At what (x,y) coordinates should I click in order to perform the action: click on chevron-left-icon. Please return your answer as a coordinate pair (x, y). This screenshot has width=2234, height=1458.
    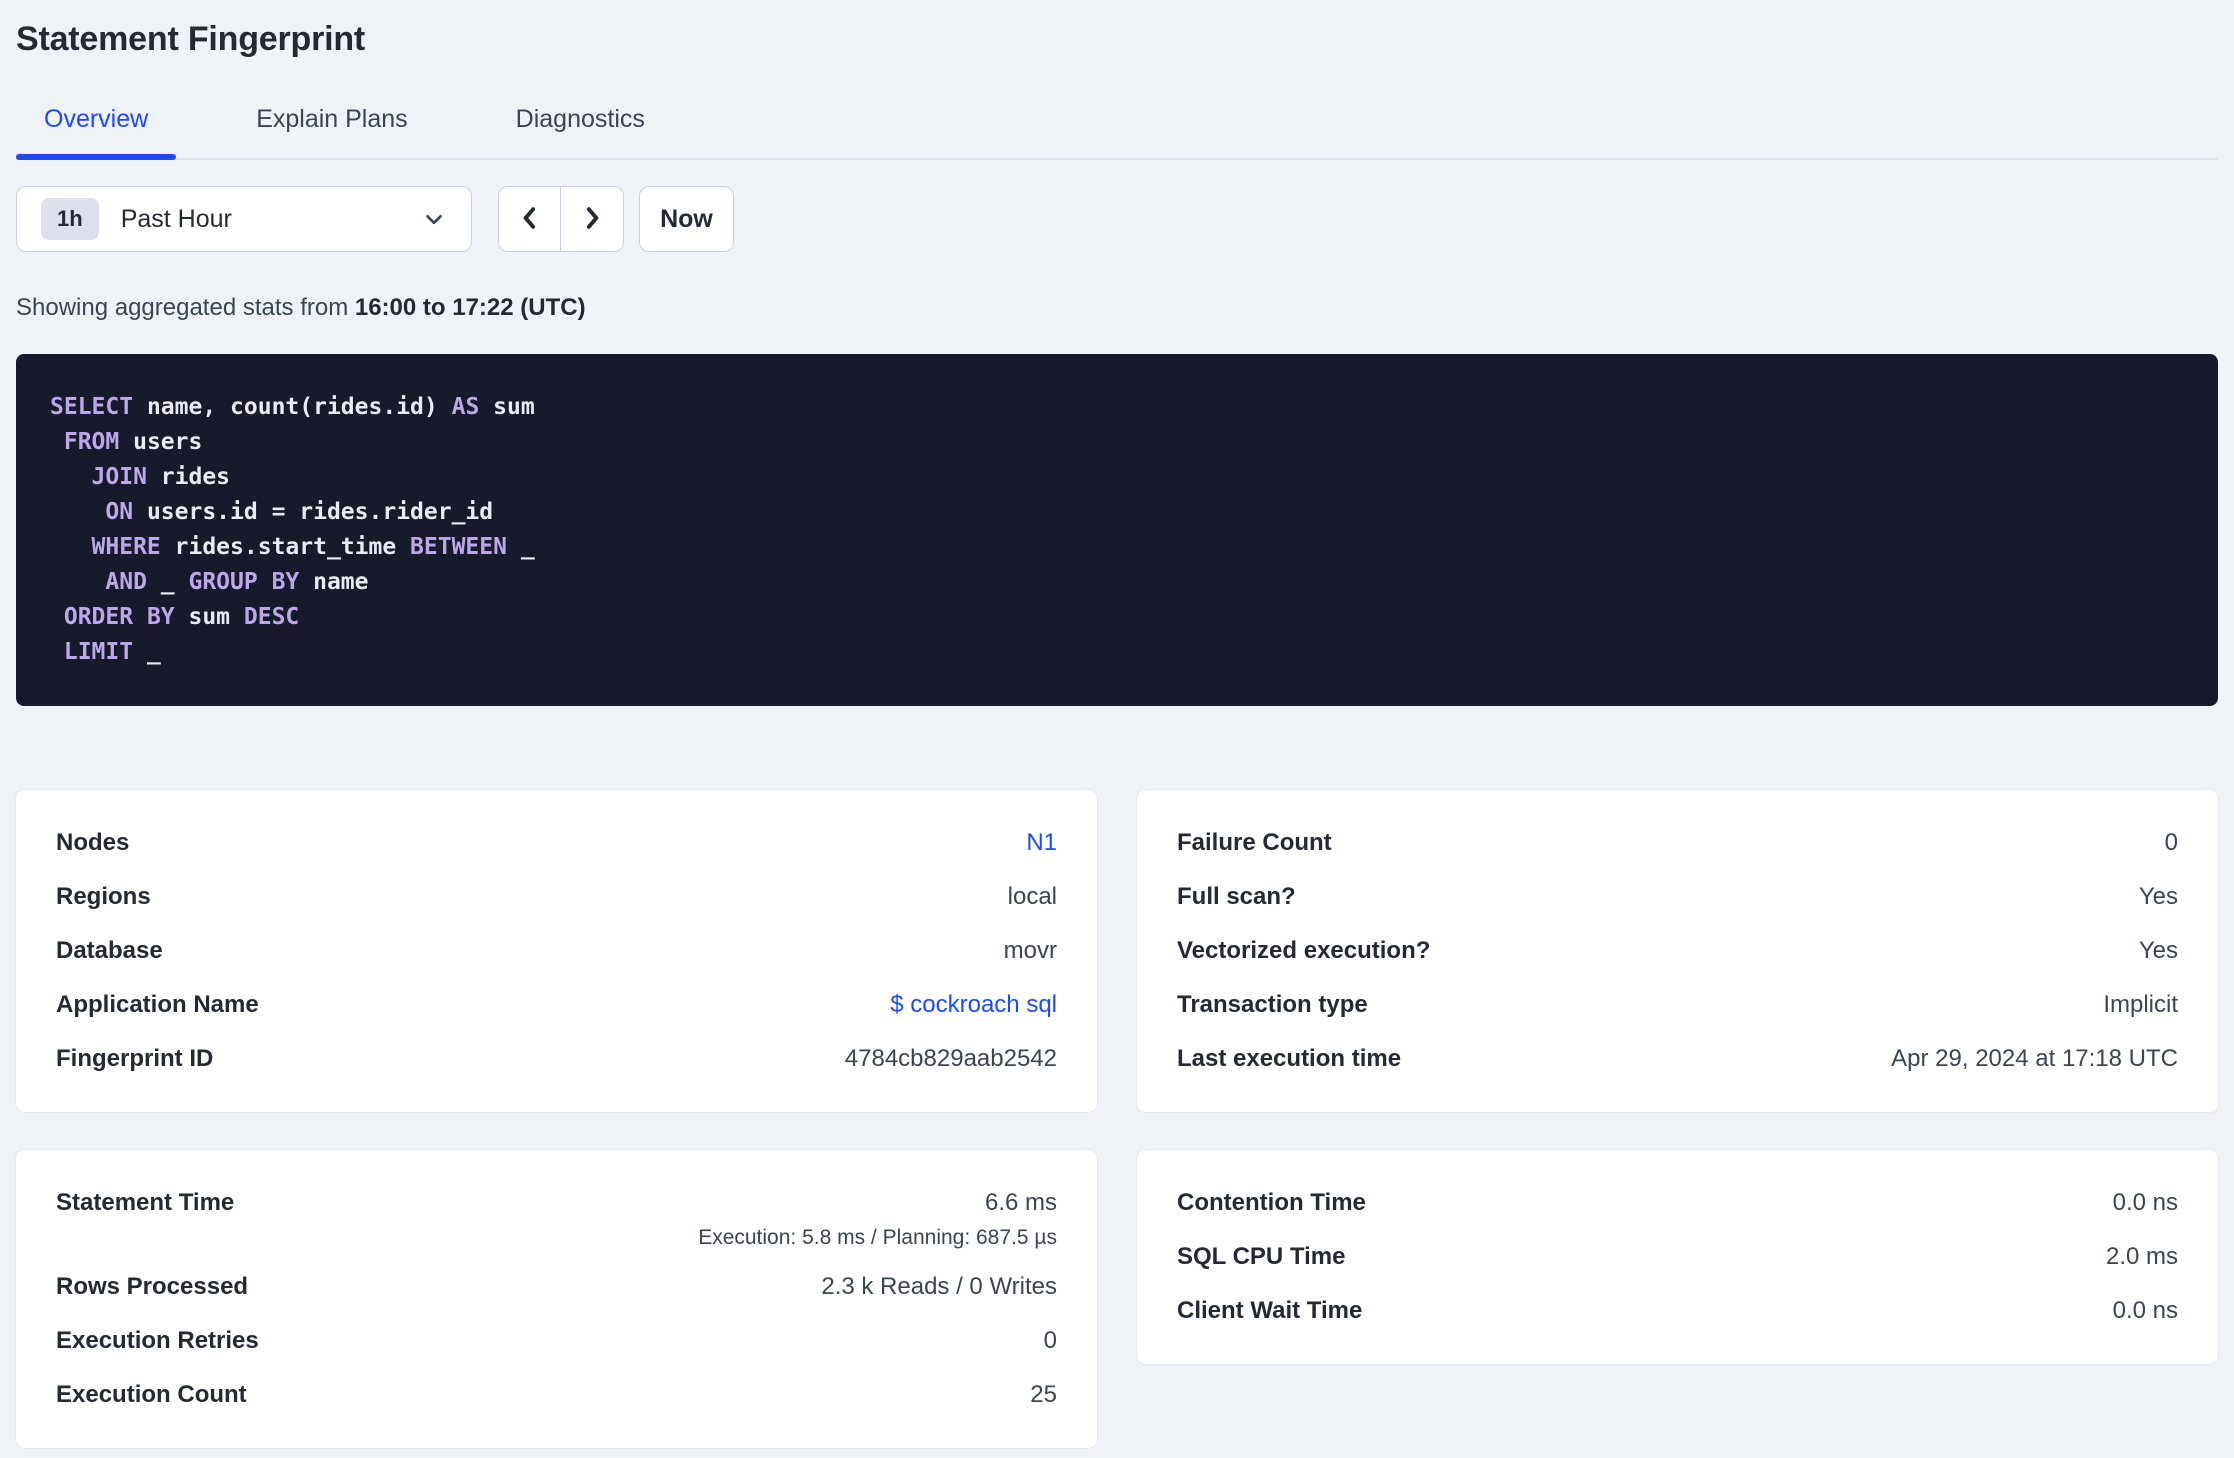
    Looking at the image, I should click on (530, 219).